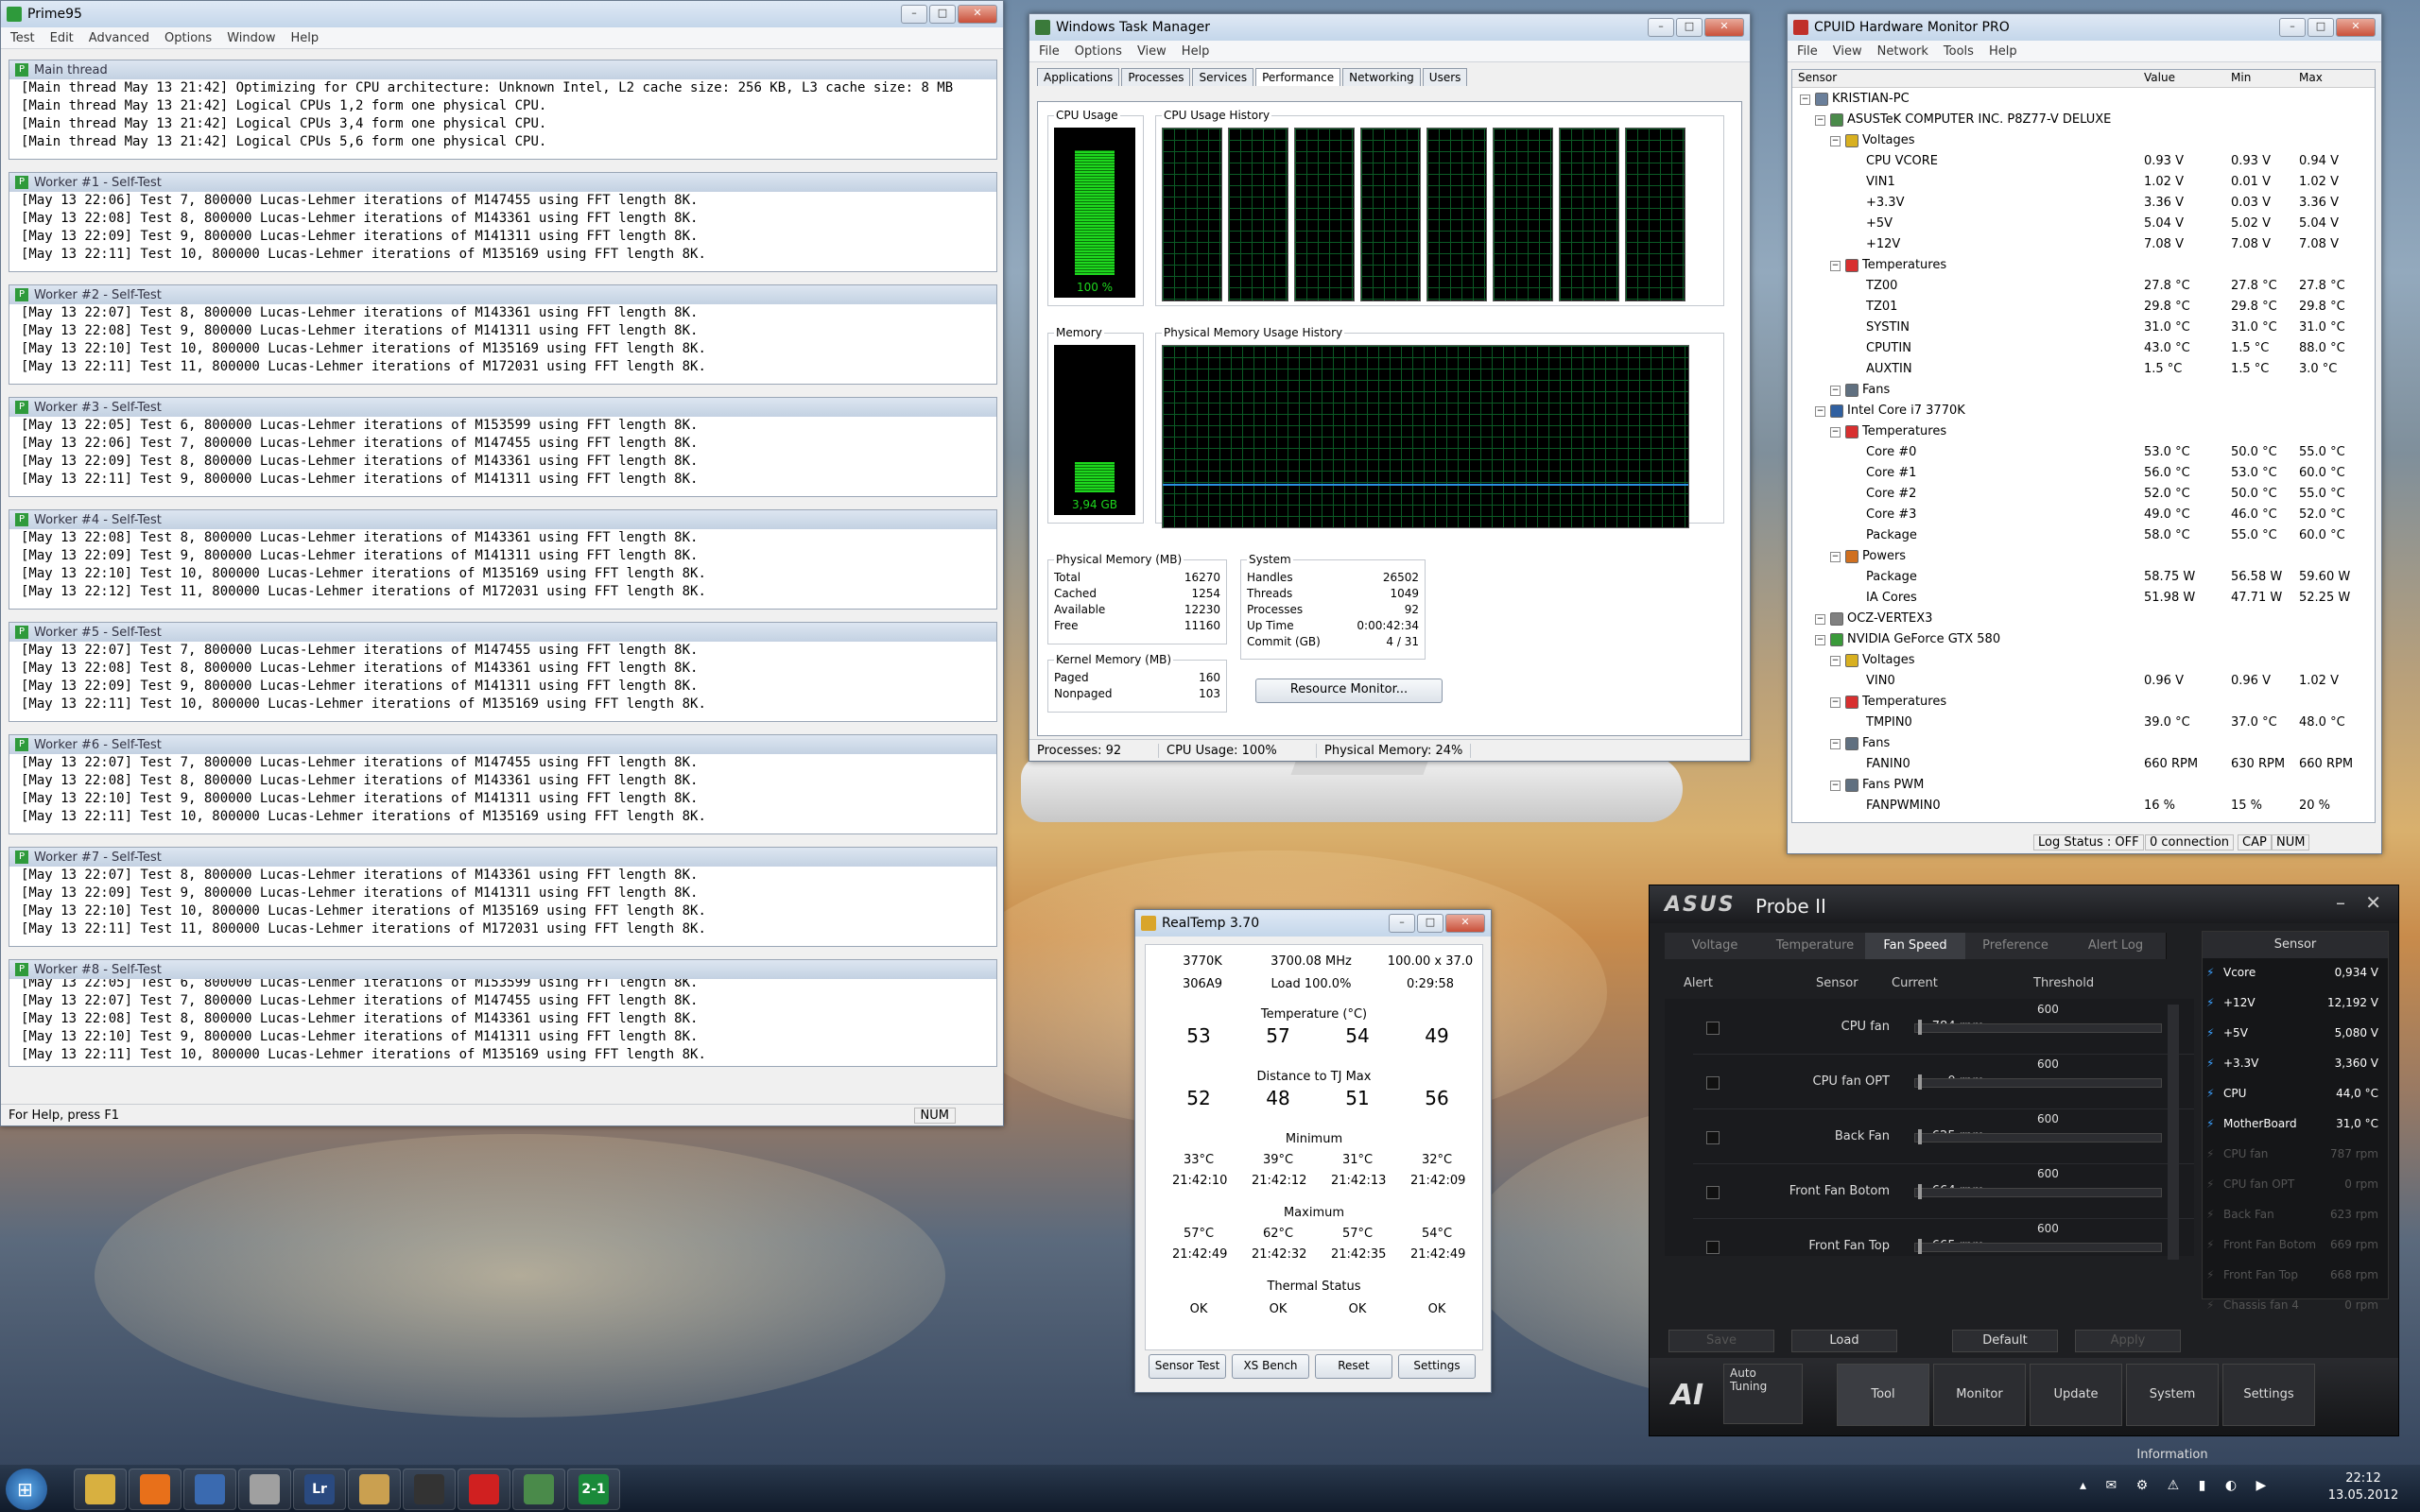 This screenshot has height=1512, width=2420. I want to click on taskbar-app-lightroom: Lr, so click(319, 1489).